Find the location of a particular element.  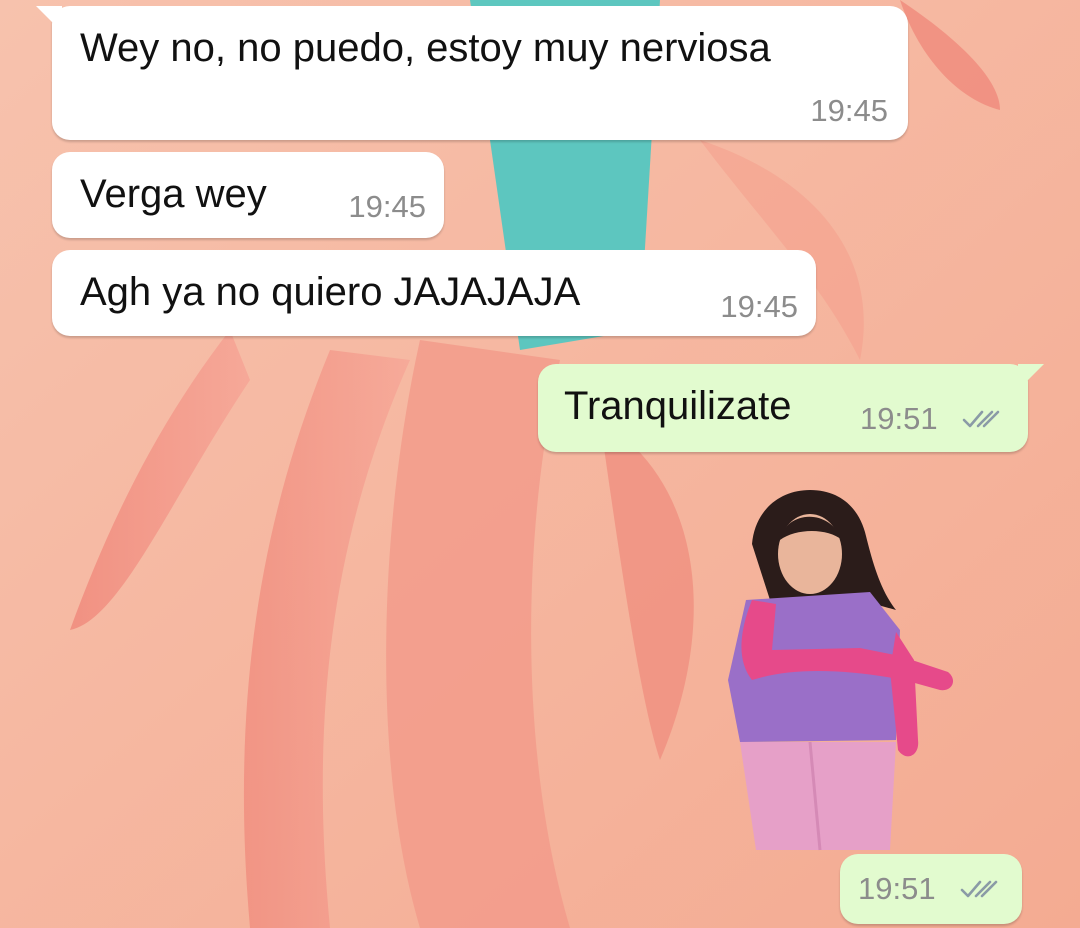

incoming-message: Verga wey 19:45 is located at coordinates (248, 195).